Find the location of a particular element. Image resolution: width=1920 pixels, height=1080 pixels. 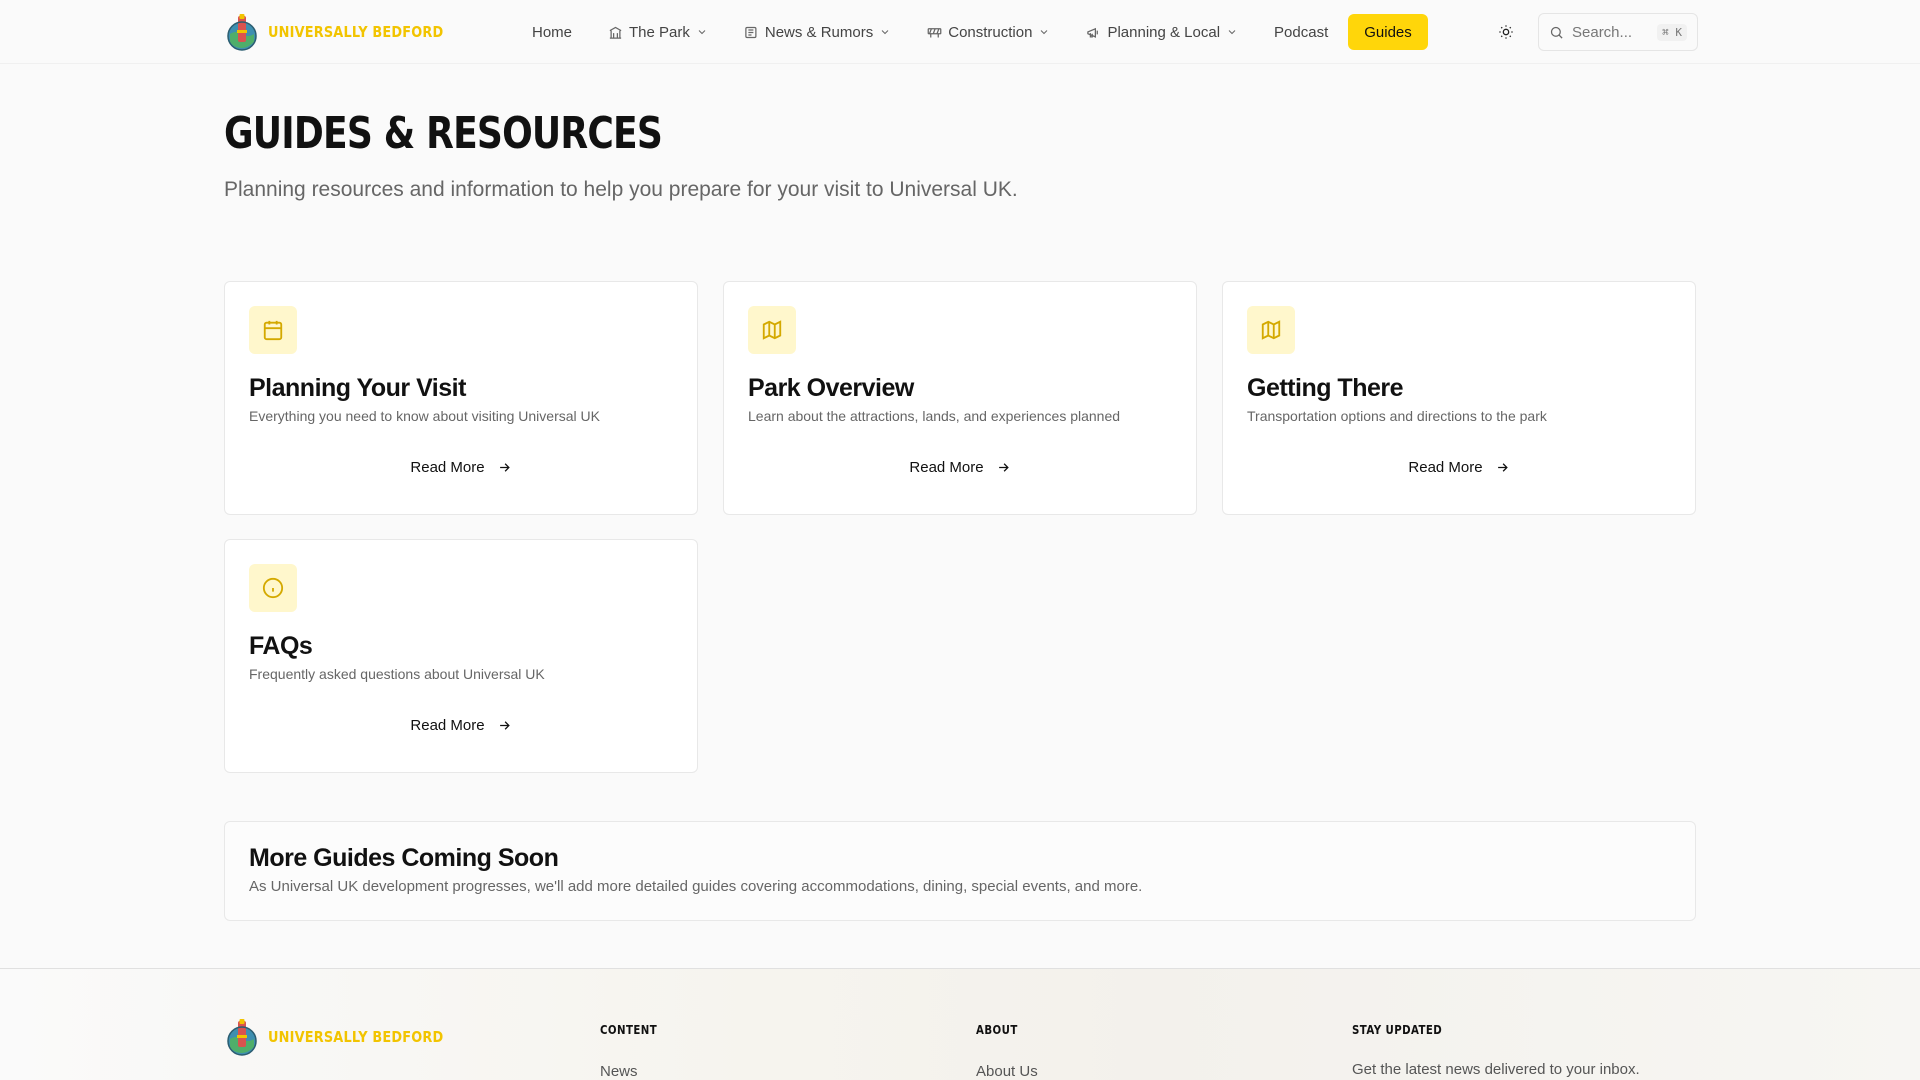

card-title: Getting There is located at coordinates (1325, 388).